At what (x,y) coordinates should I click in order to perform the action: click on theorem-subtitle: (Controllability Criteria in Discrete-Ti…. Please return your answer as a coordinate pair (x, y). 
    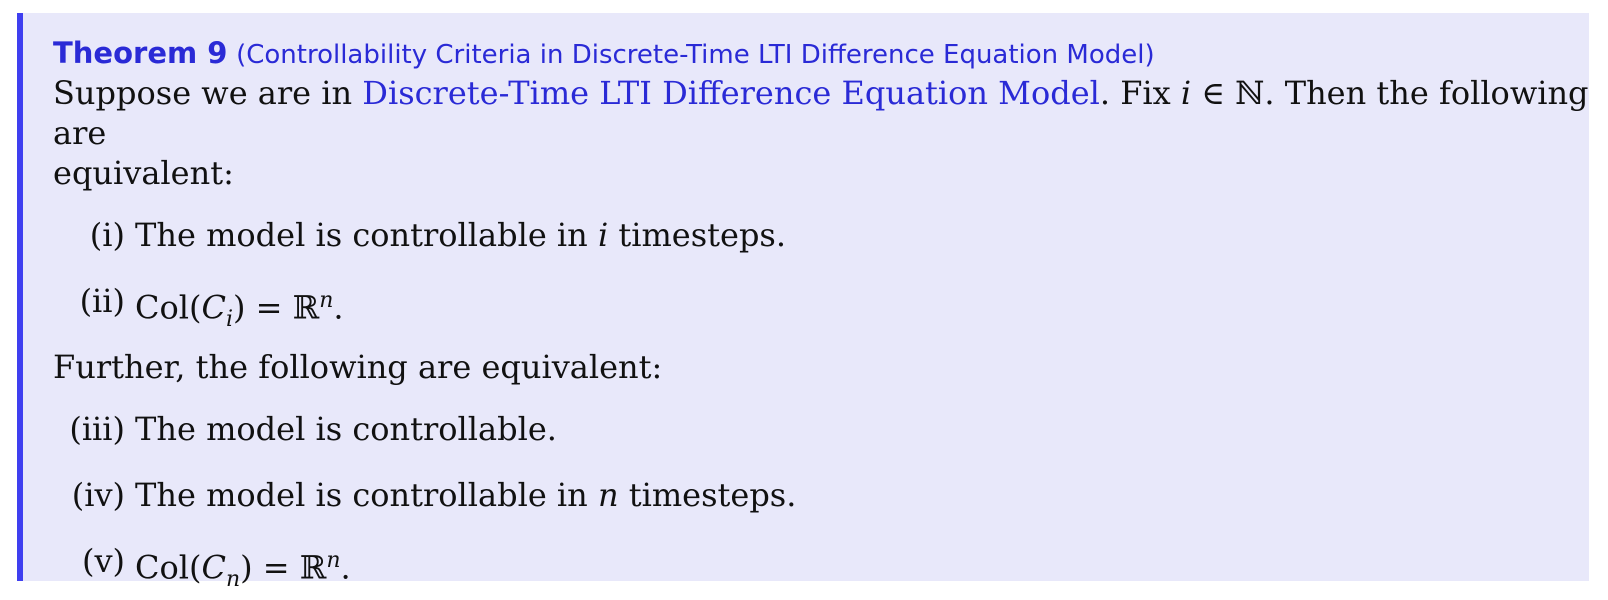
    Looking at the image, I should click on (695, 55).